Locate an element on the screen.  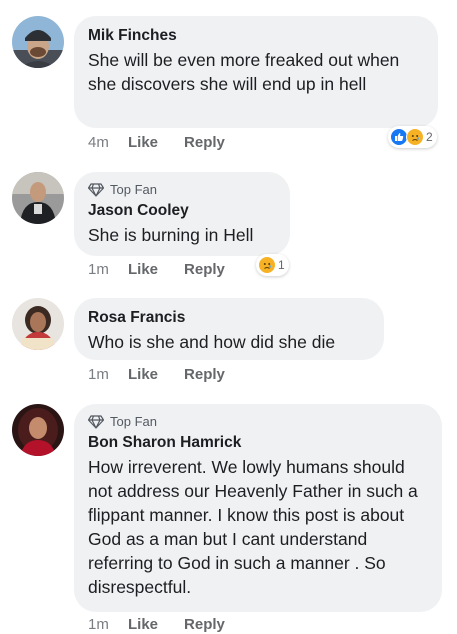
reaction-summary: 2 is located at coordinates (412, 137).